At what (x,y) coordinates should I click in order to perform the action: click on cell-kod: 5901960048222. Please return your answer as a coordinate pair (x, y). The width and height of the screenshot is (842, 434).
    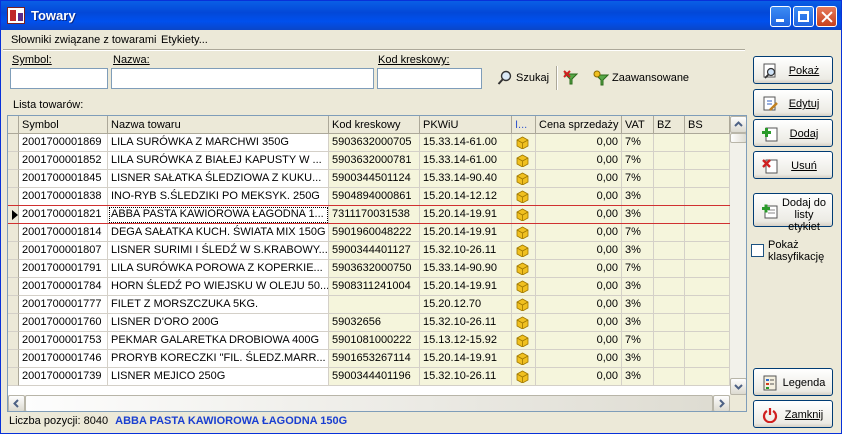
    Looking at the image, I should click on (374, 233).